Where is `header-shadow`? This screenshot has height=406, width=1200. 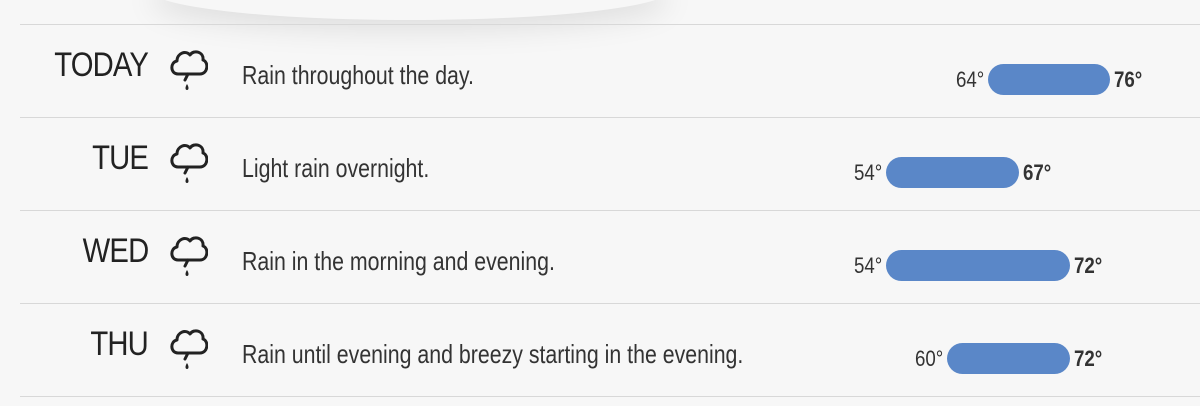 header-shadow is located at coordinates (410, 10).